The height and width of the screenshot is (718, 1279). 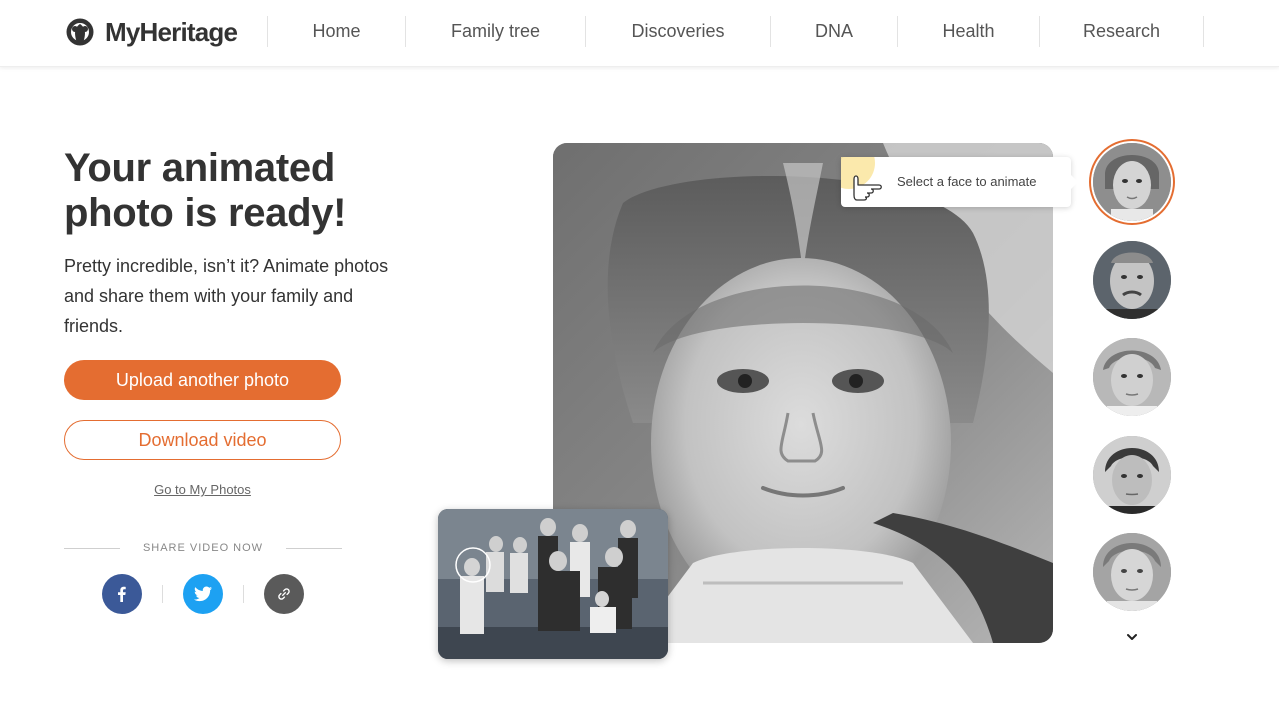 I want to click on copy-link-button, so click(x=284, y=594).